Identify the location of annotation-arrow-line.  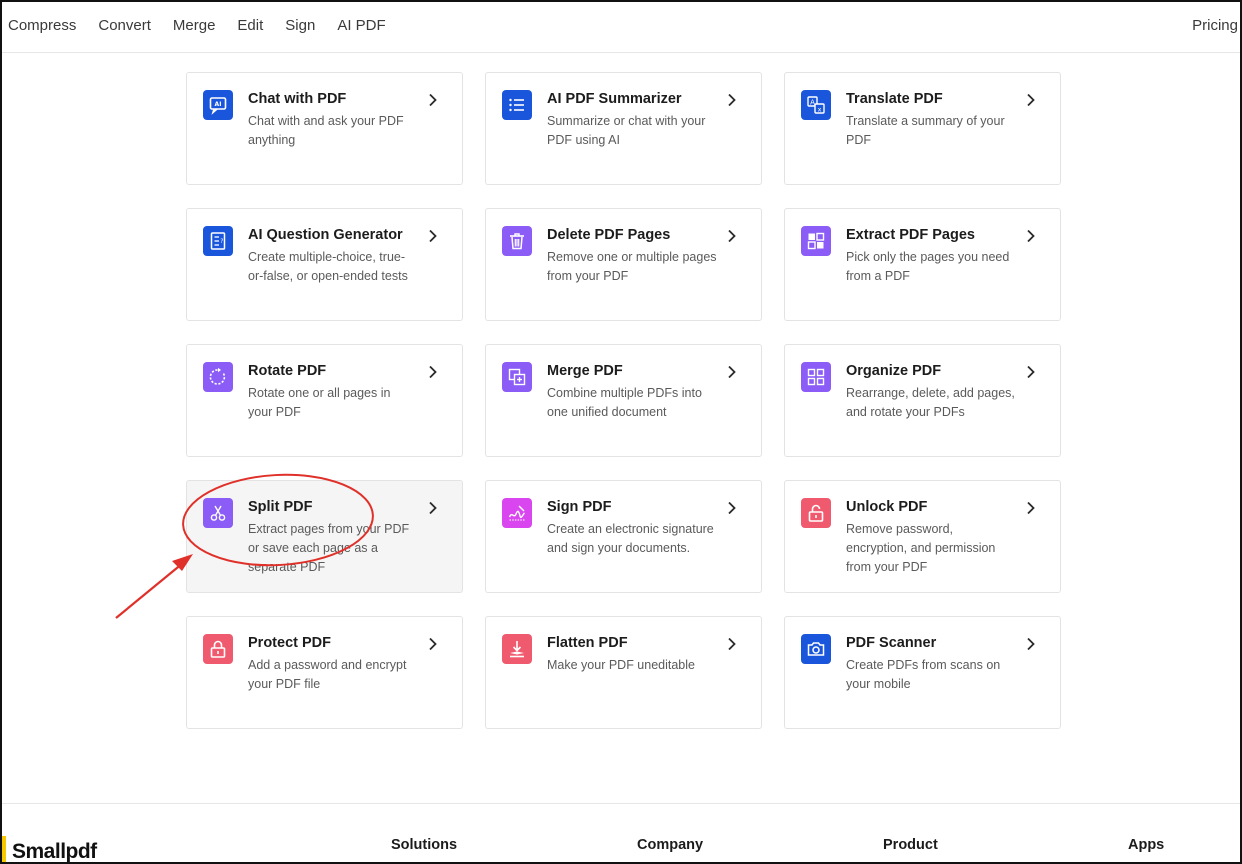
(149, 590).